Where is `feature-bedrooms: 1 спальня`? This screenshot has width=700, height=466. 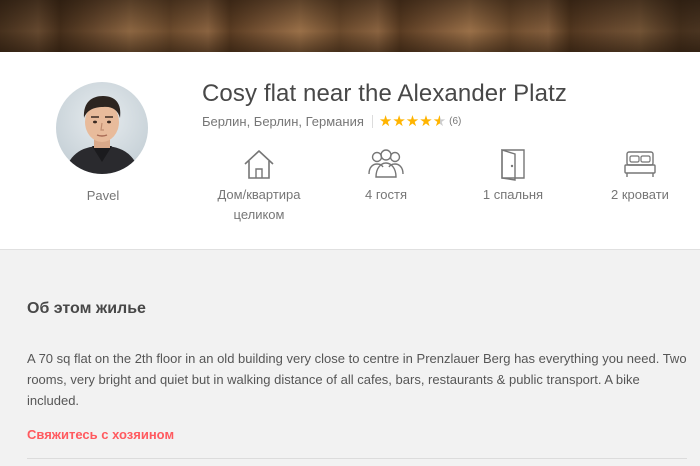 feature-bedrooms: 1 спальня is located at coordinates (513, 176).